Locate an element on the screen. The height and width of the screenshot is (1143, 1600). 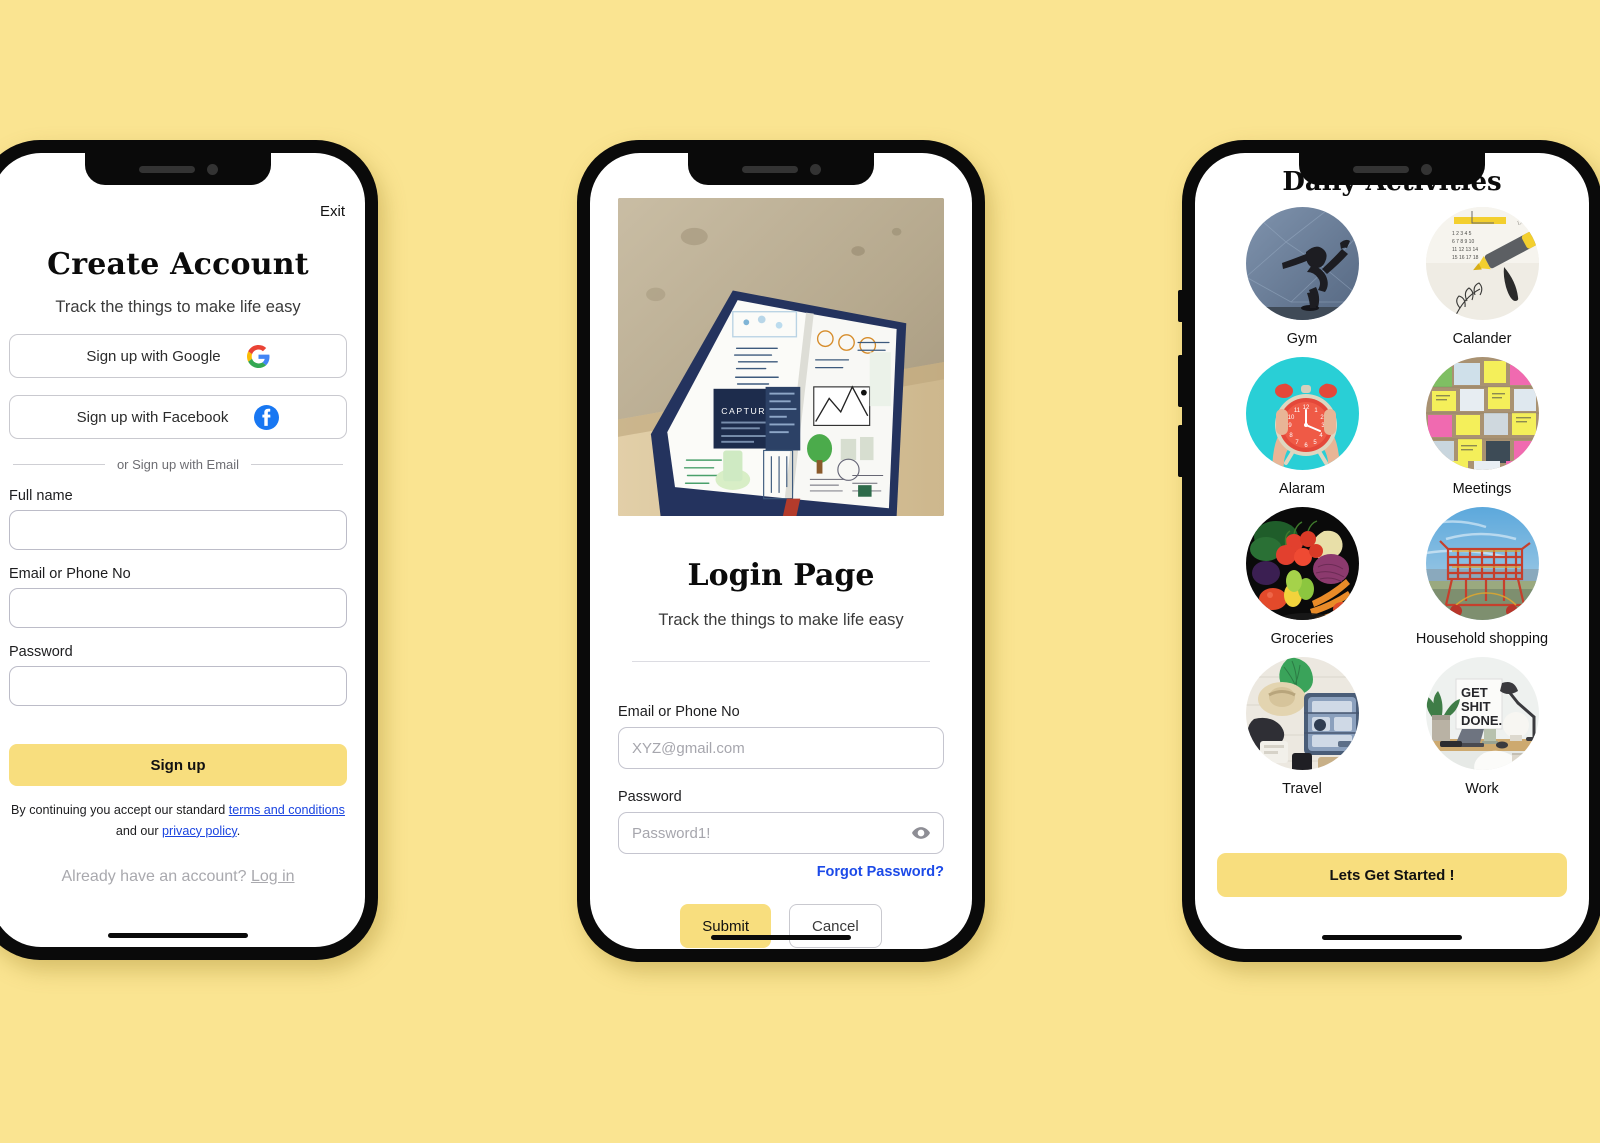
email-label: Email or Phone No is located at coordinates (70, 574).